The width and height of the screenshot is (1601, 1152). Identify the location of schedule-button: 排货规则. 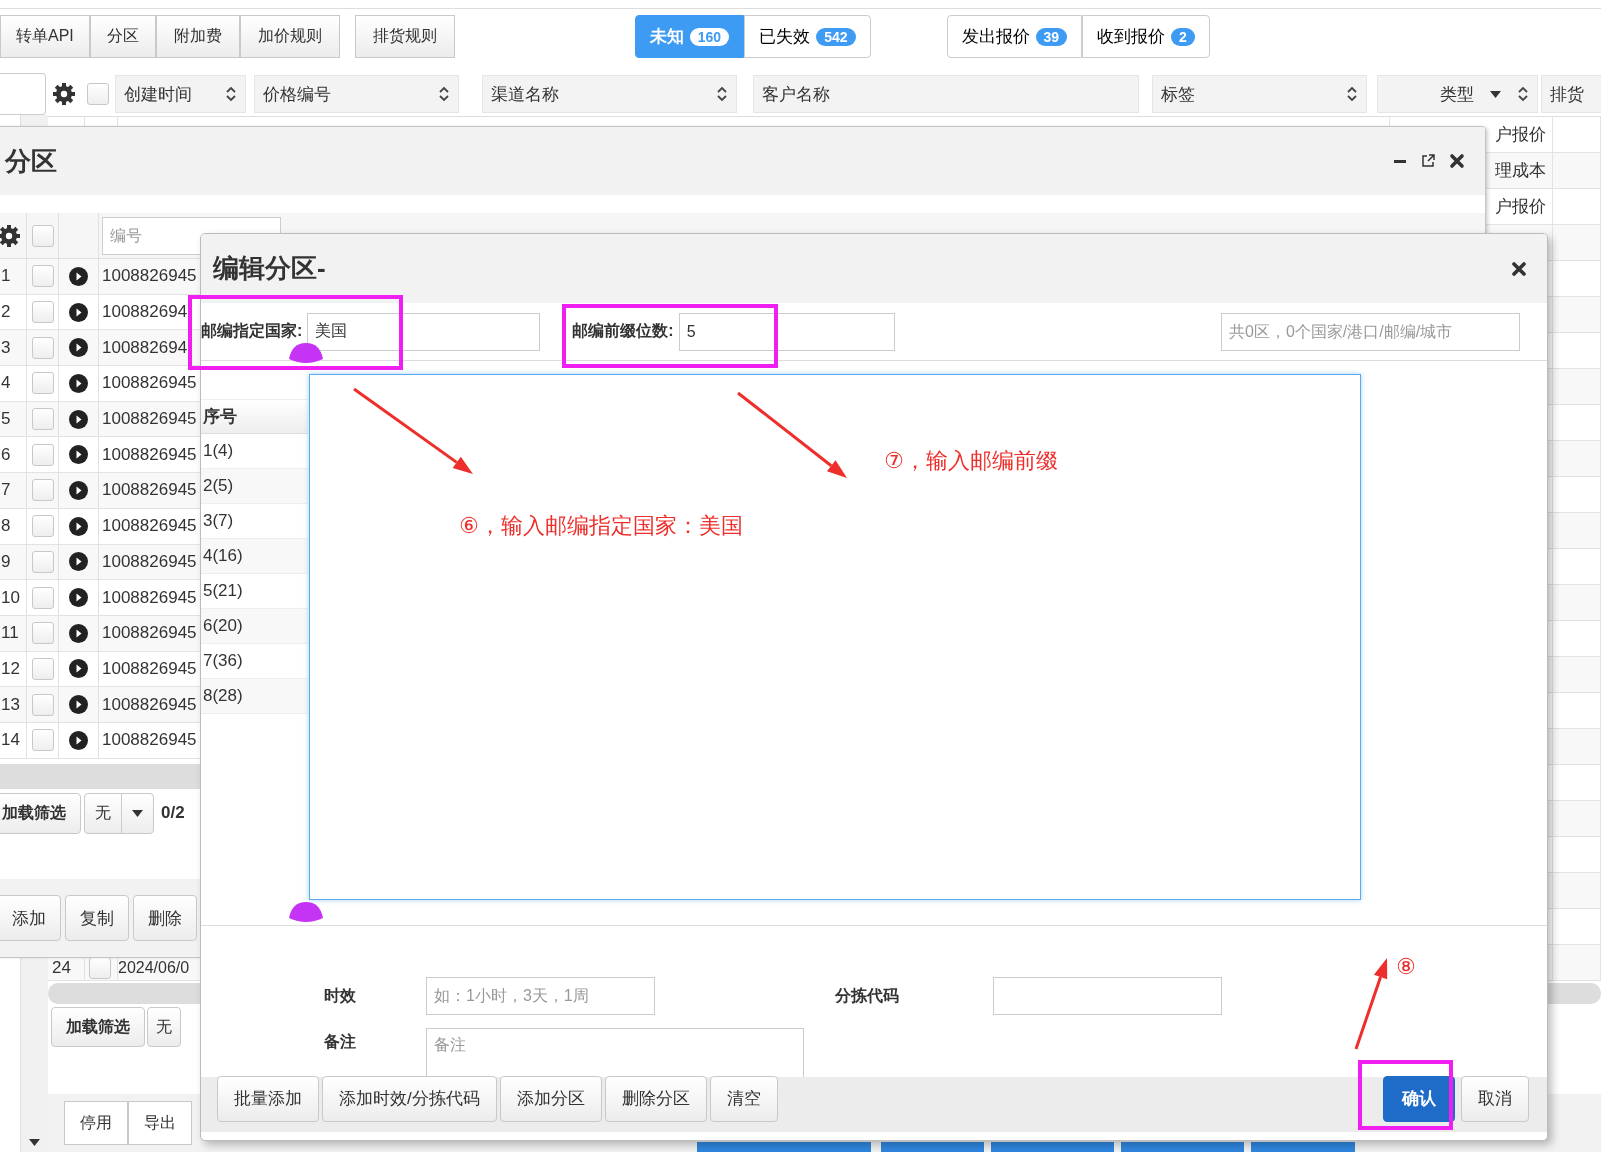
(404, 36).